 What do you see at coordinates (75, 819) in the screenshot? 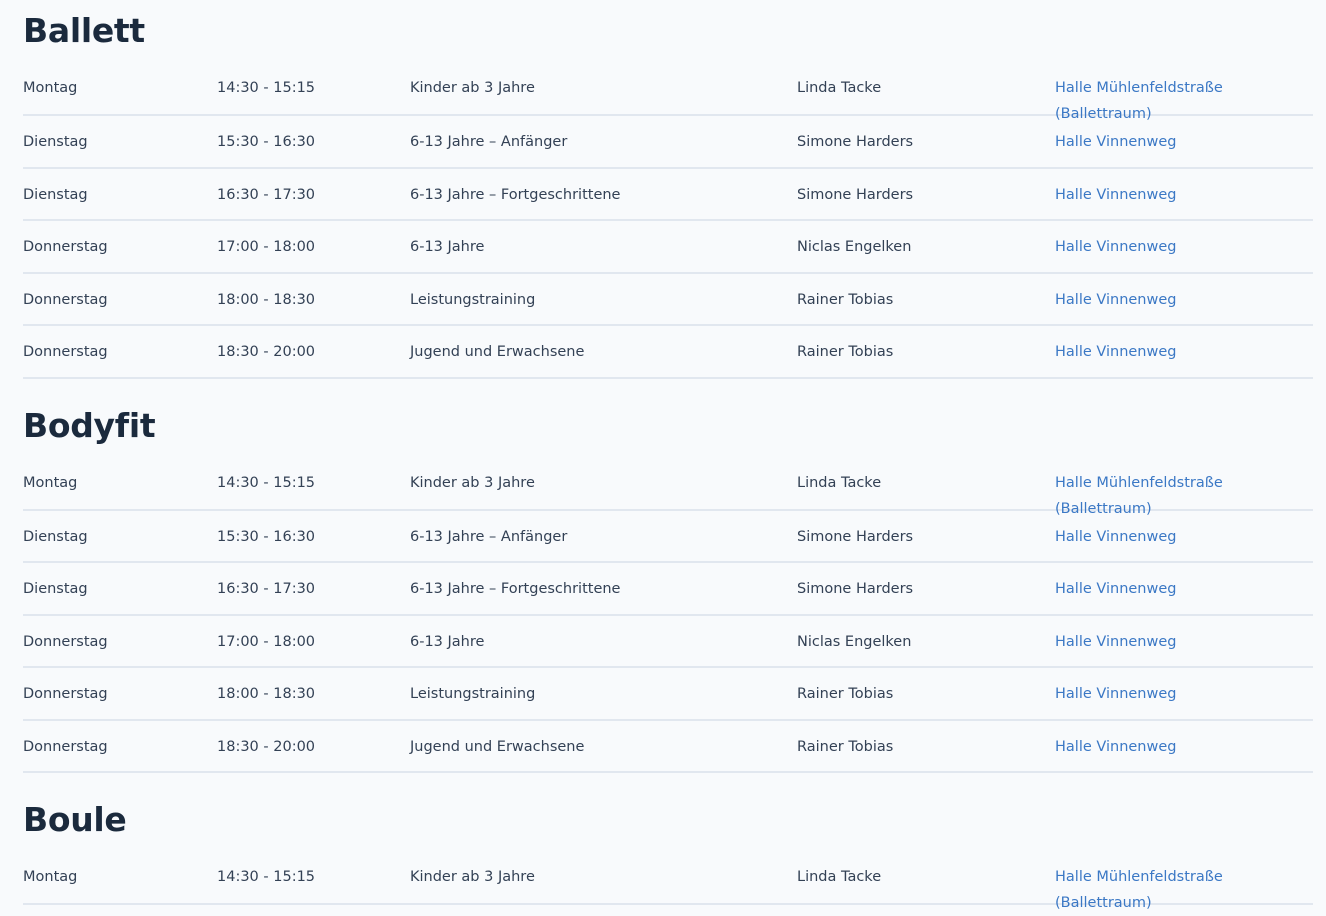
I see `section-title: Boule` at bounding box center [75, 819].